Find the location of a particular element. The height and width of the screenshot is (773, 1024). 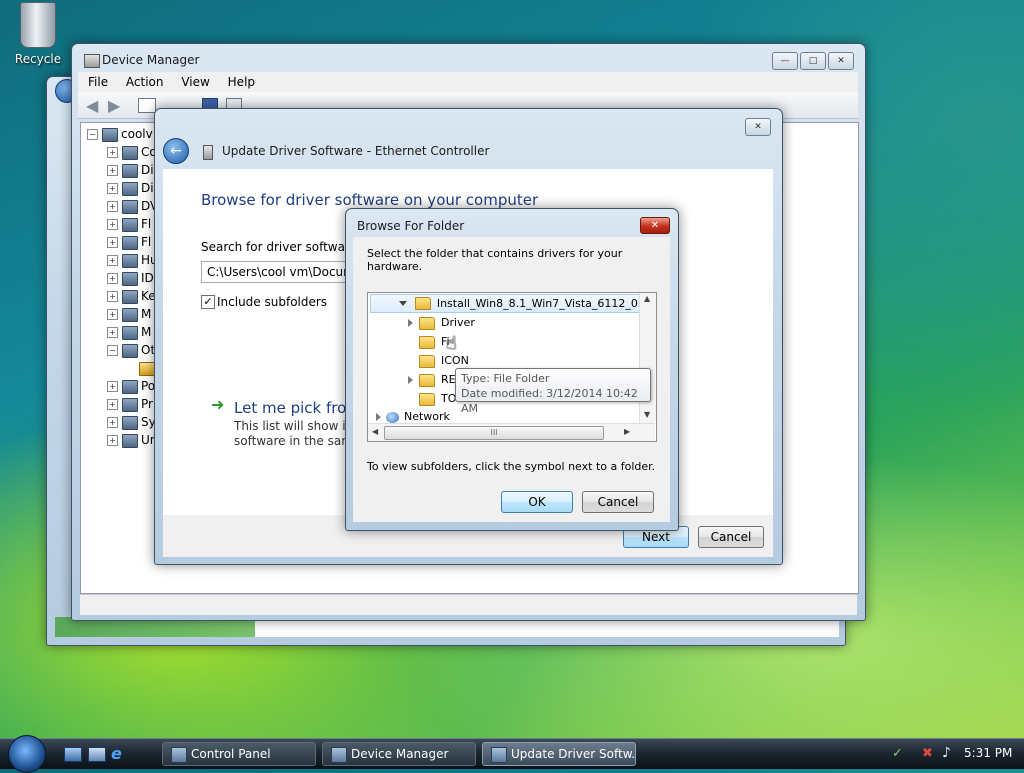

taskbar-item-label: Control Panel is located at coordinates (231, 754).